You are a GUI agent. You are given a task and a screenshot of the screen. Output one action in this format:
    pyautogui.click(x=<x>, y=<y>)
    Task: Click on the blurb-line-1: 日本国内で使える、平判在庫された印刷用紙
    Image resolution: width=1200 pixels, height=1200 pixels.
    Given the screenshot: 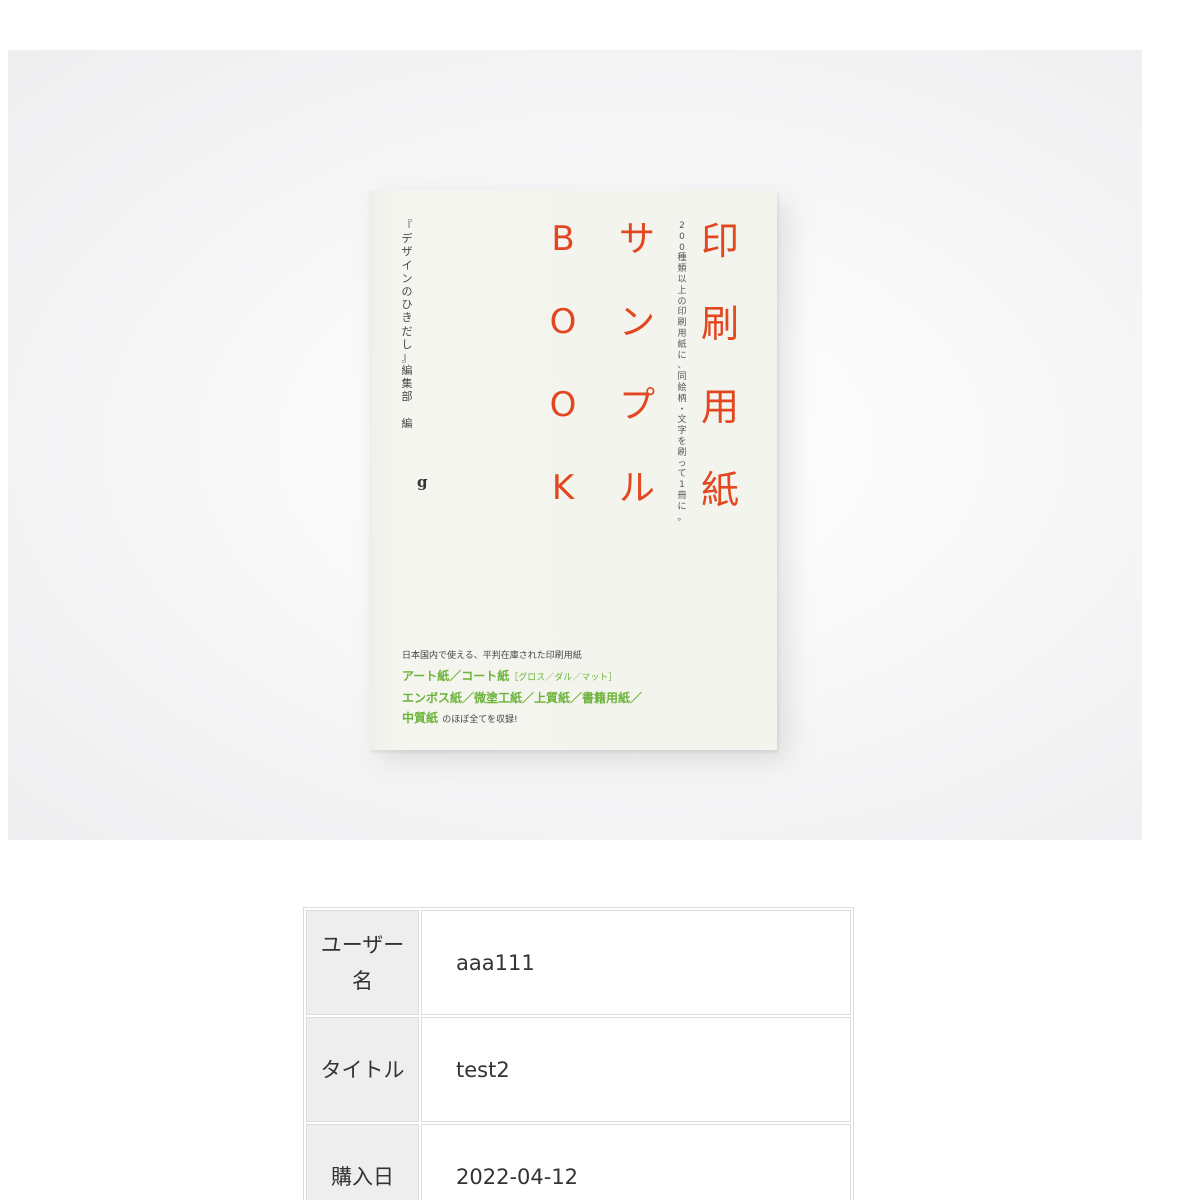 What is the action you would take?
    pyautogui.click(x=492, y=656)
    